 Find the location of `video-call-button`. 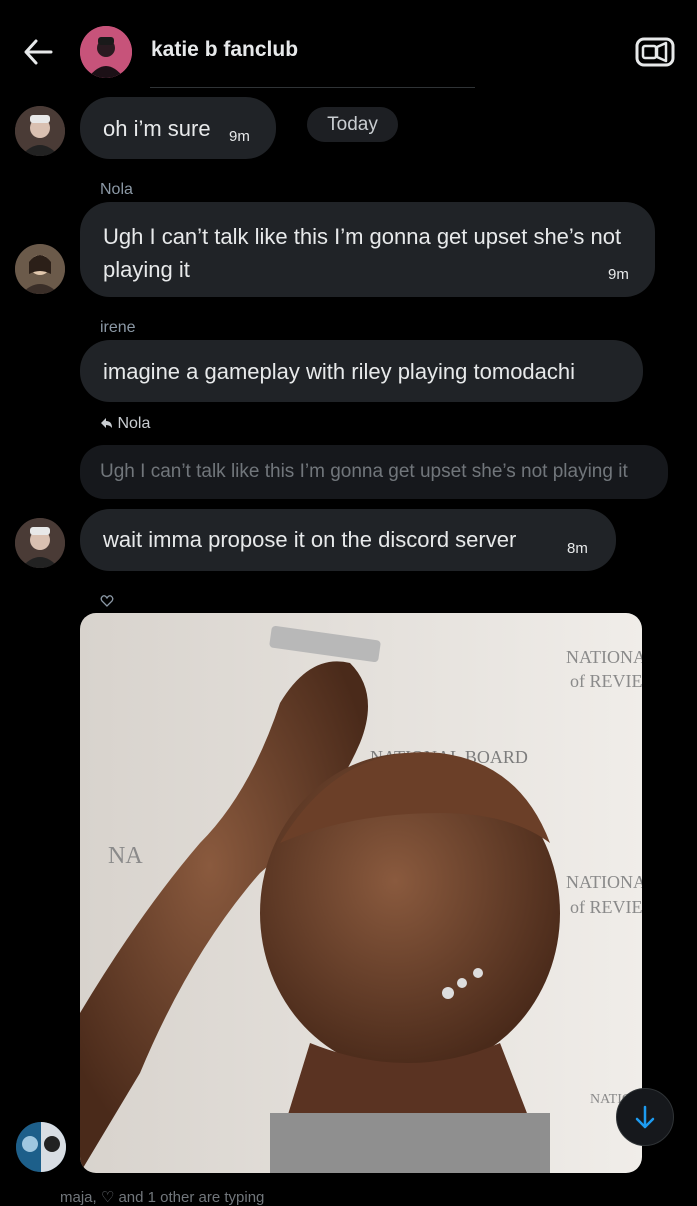

video-call-button is located at coordinates (655, 52).